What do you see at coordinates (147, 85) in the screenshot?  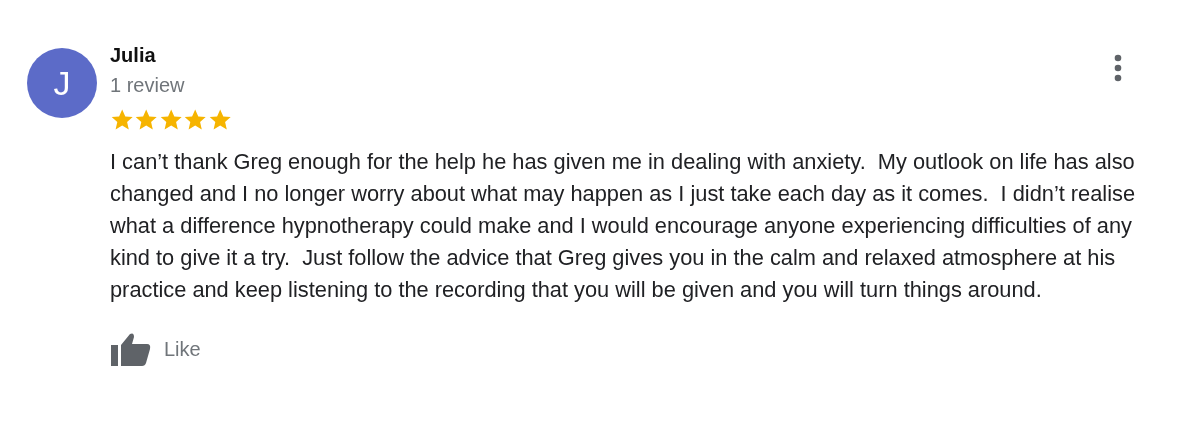 I see `review-count: 1 review` at bounding box center [147, 85].